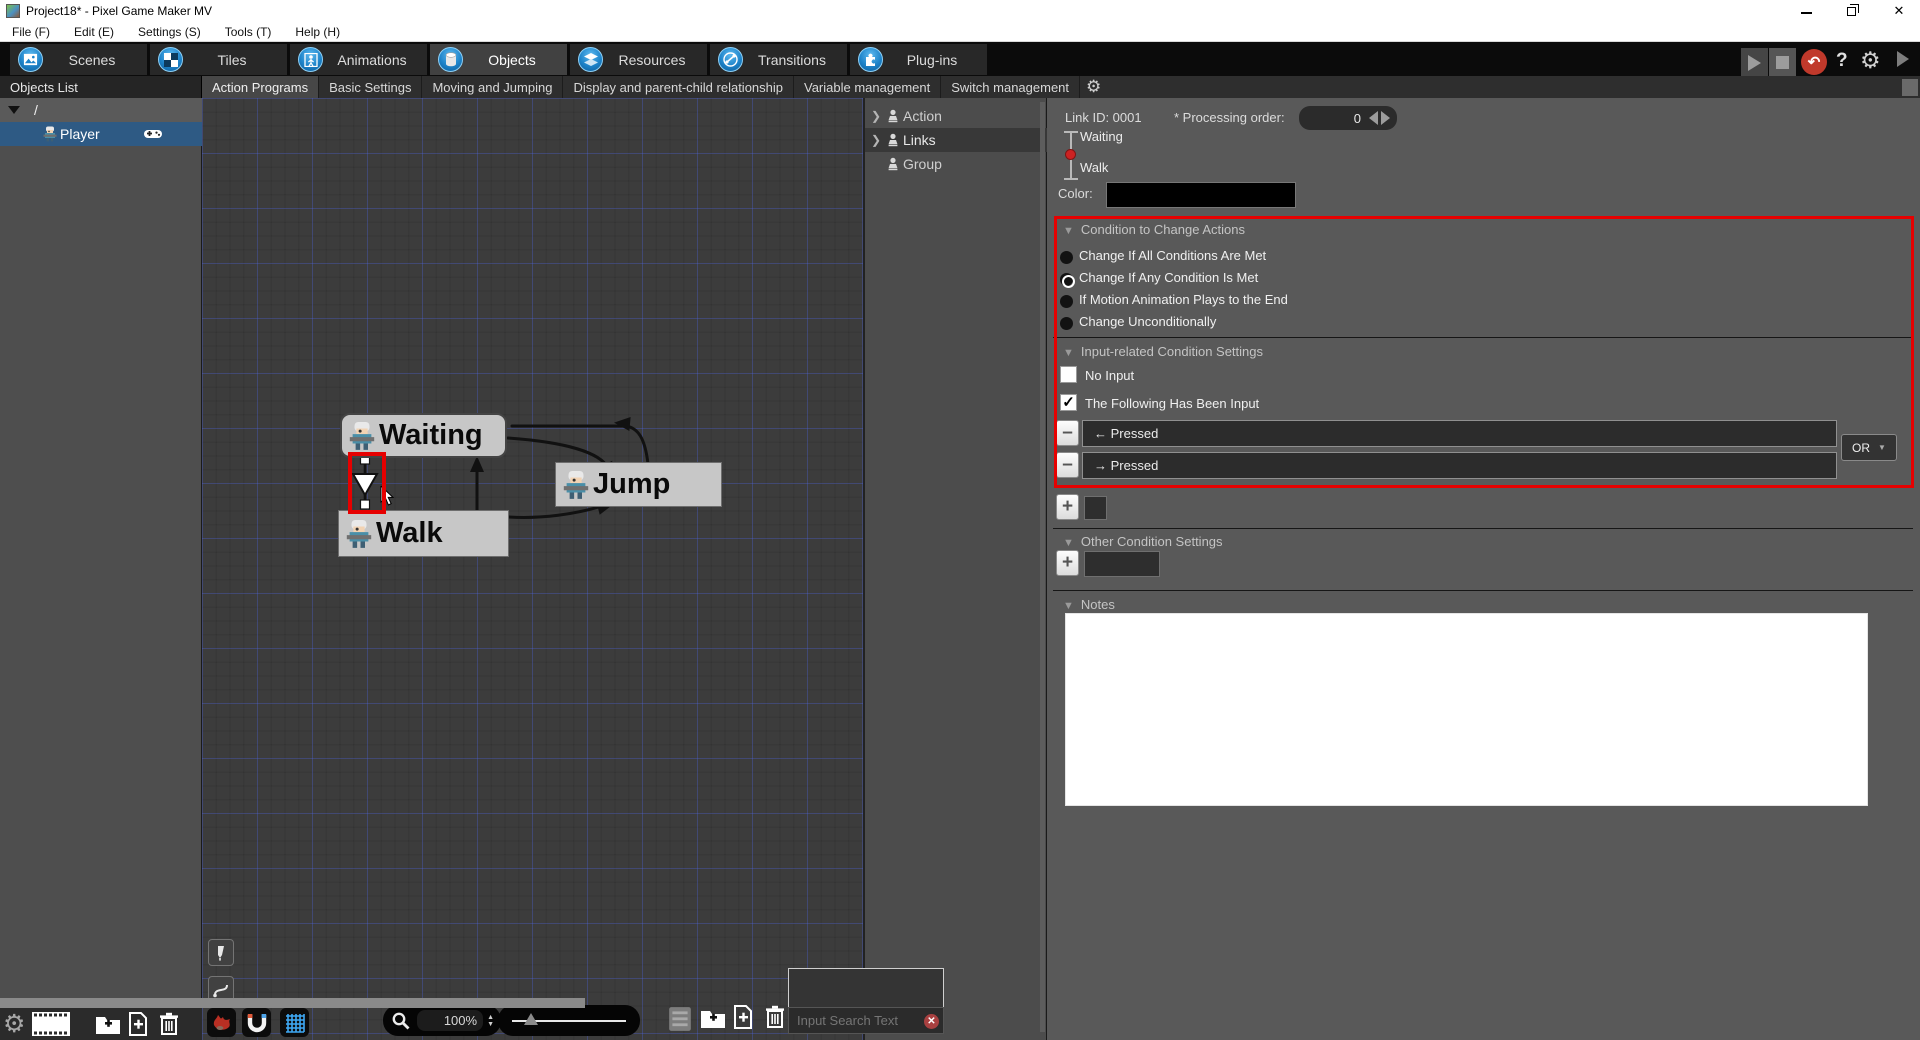  What do you see at coordinates (292, 1003) in the screenshot?
I see `horizontal-scrollbar` at bounding box center [292, 1003].